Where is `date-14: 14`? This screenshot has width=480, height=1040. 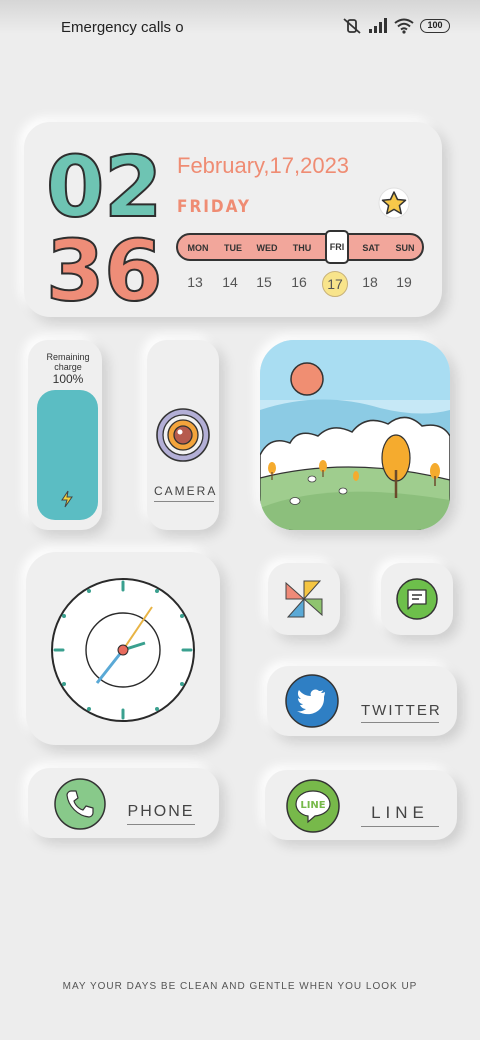 date-14: 14 is located at coordinates (230, 282).